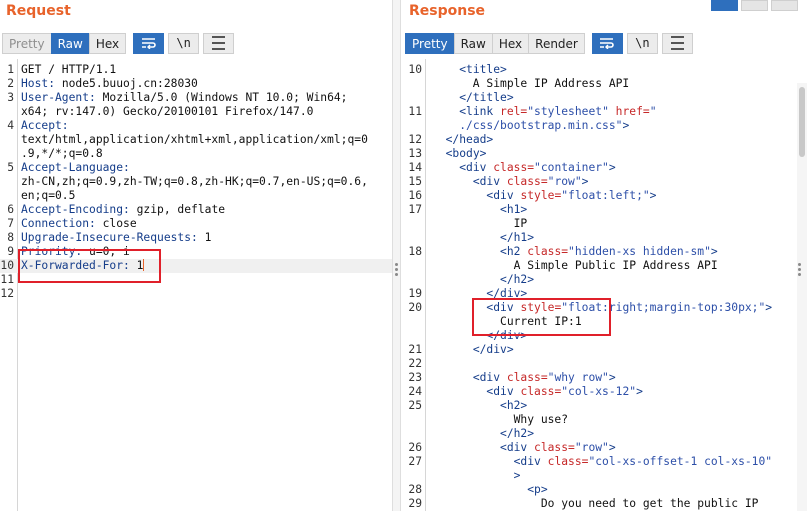 Image resolution: width=807 pixels, height=511 pixels. Describe the element at coordinates (604, 252) in the screenshot. I see `response-line: 18 <h2 class="hidden-xs hidden-sm">` at that location.